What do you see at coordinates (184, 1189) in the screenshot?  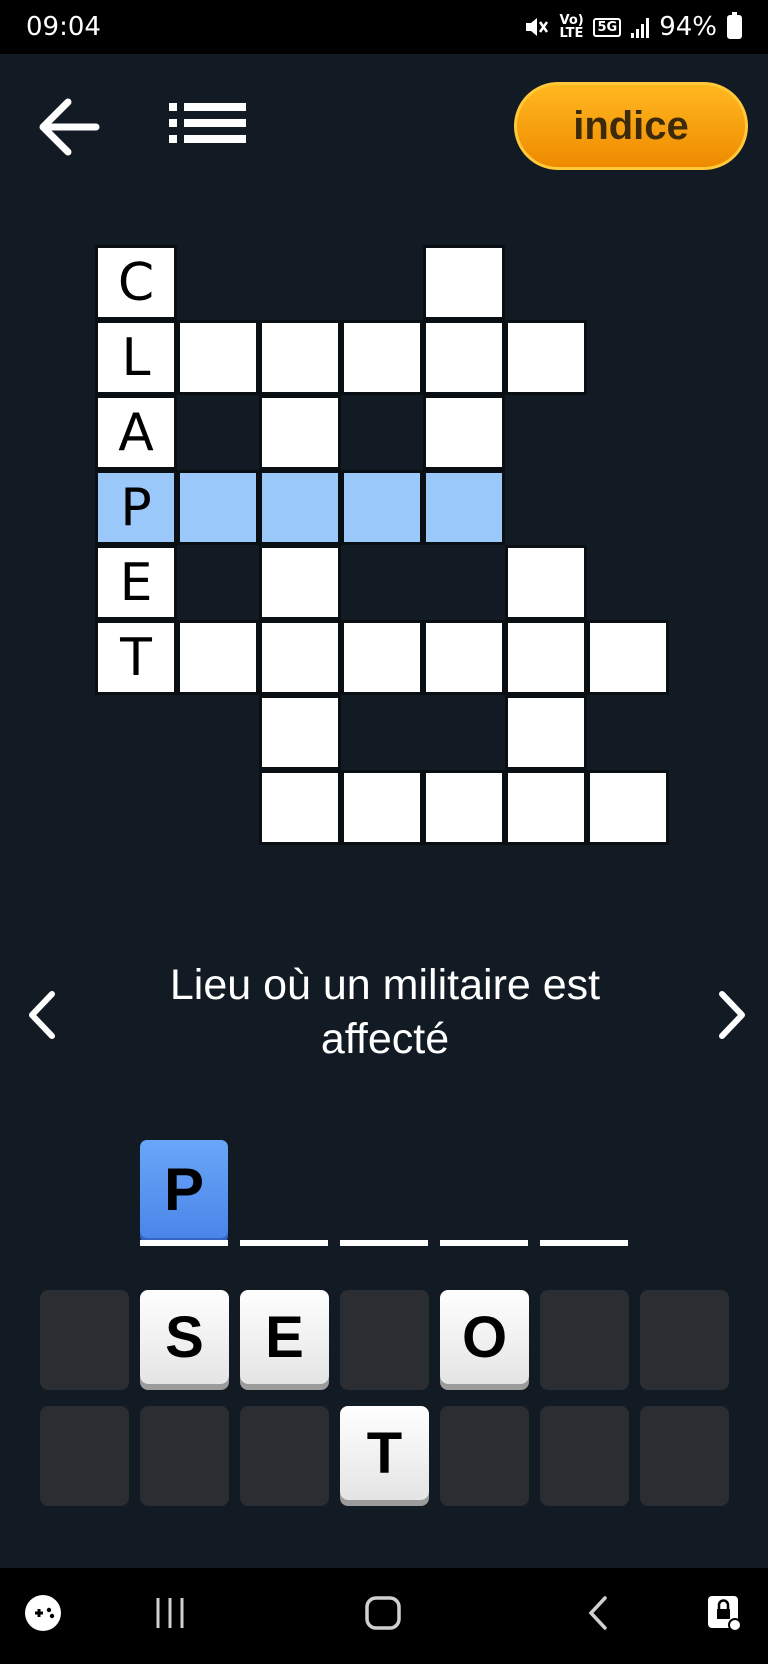 I see `answer-tile: P` at bounding box center [184, 1189].